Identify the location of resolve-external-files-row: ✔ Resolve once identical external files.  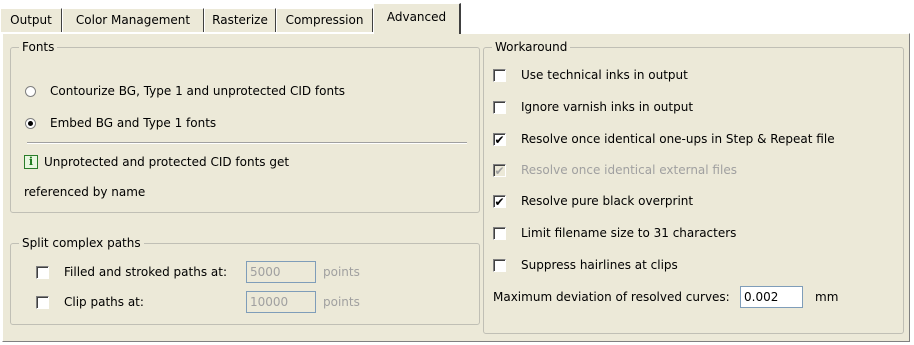
(615, 170).